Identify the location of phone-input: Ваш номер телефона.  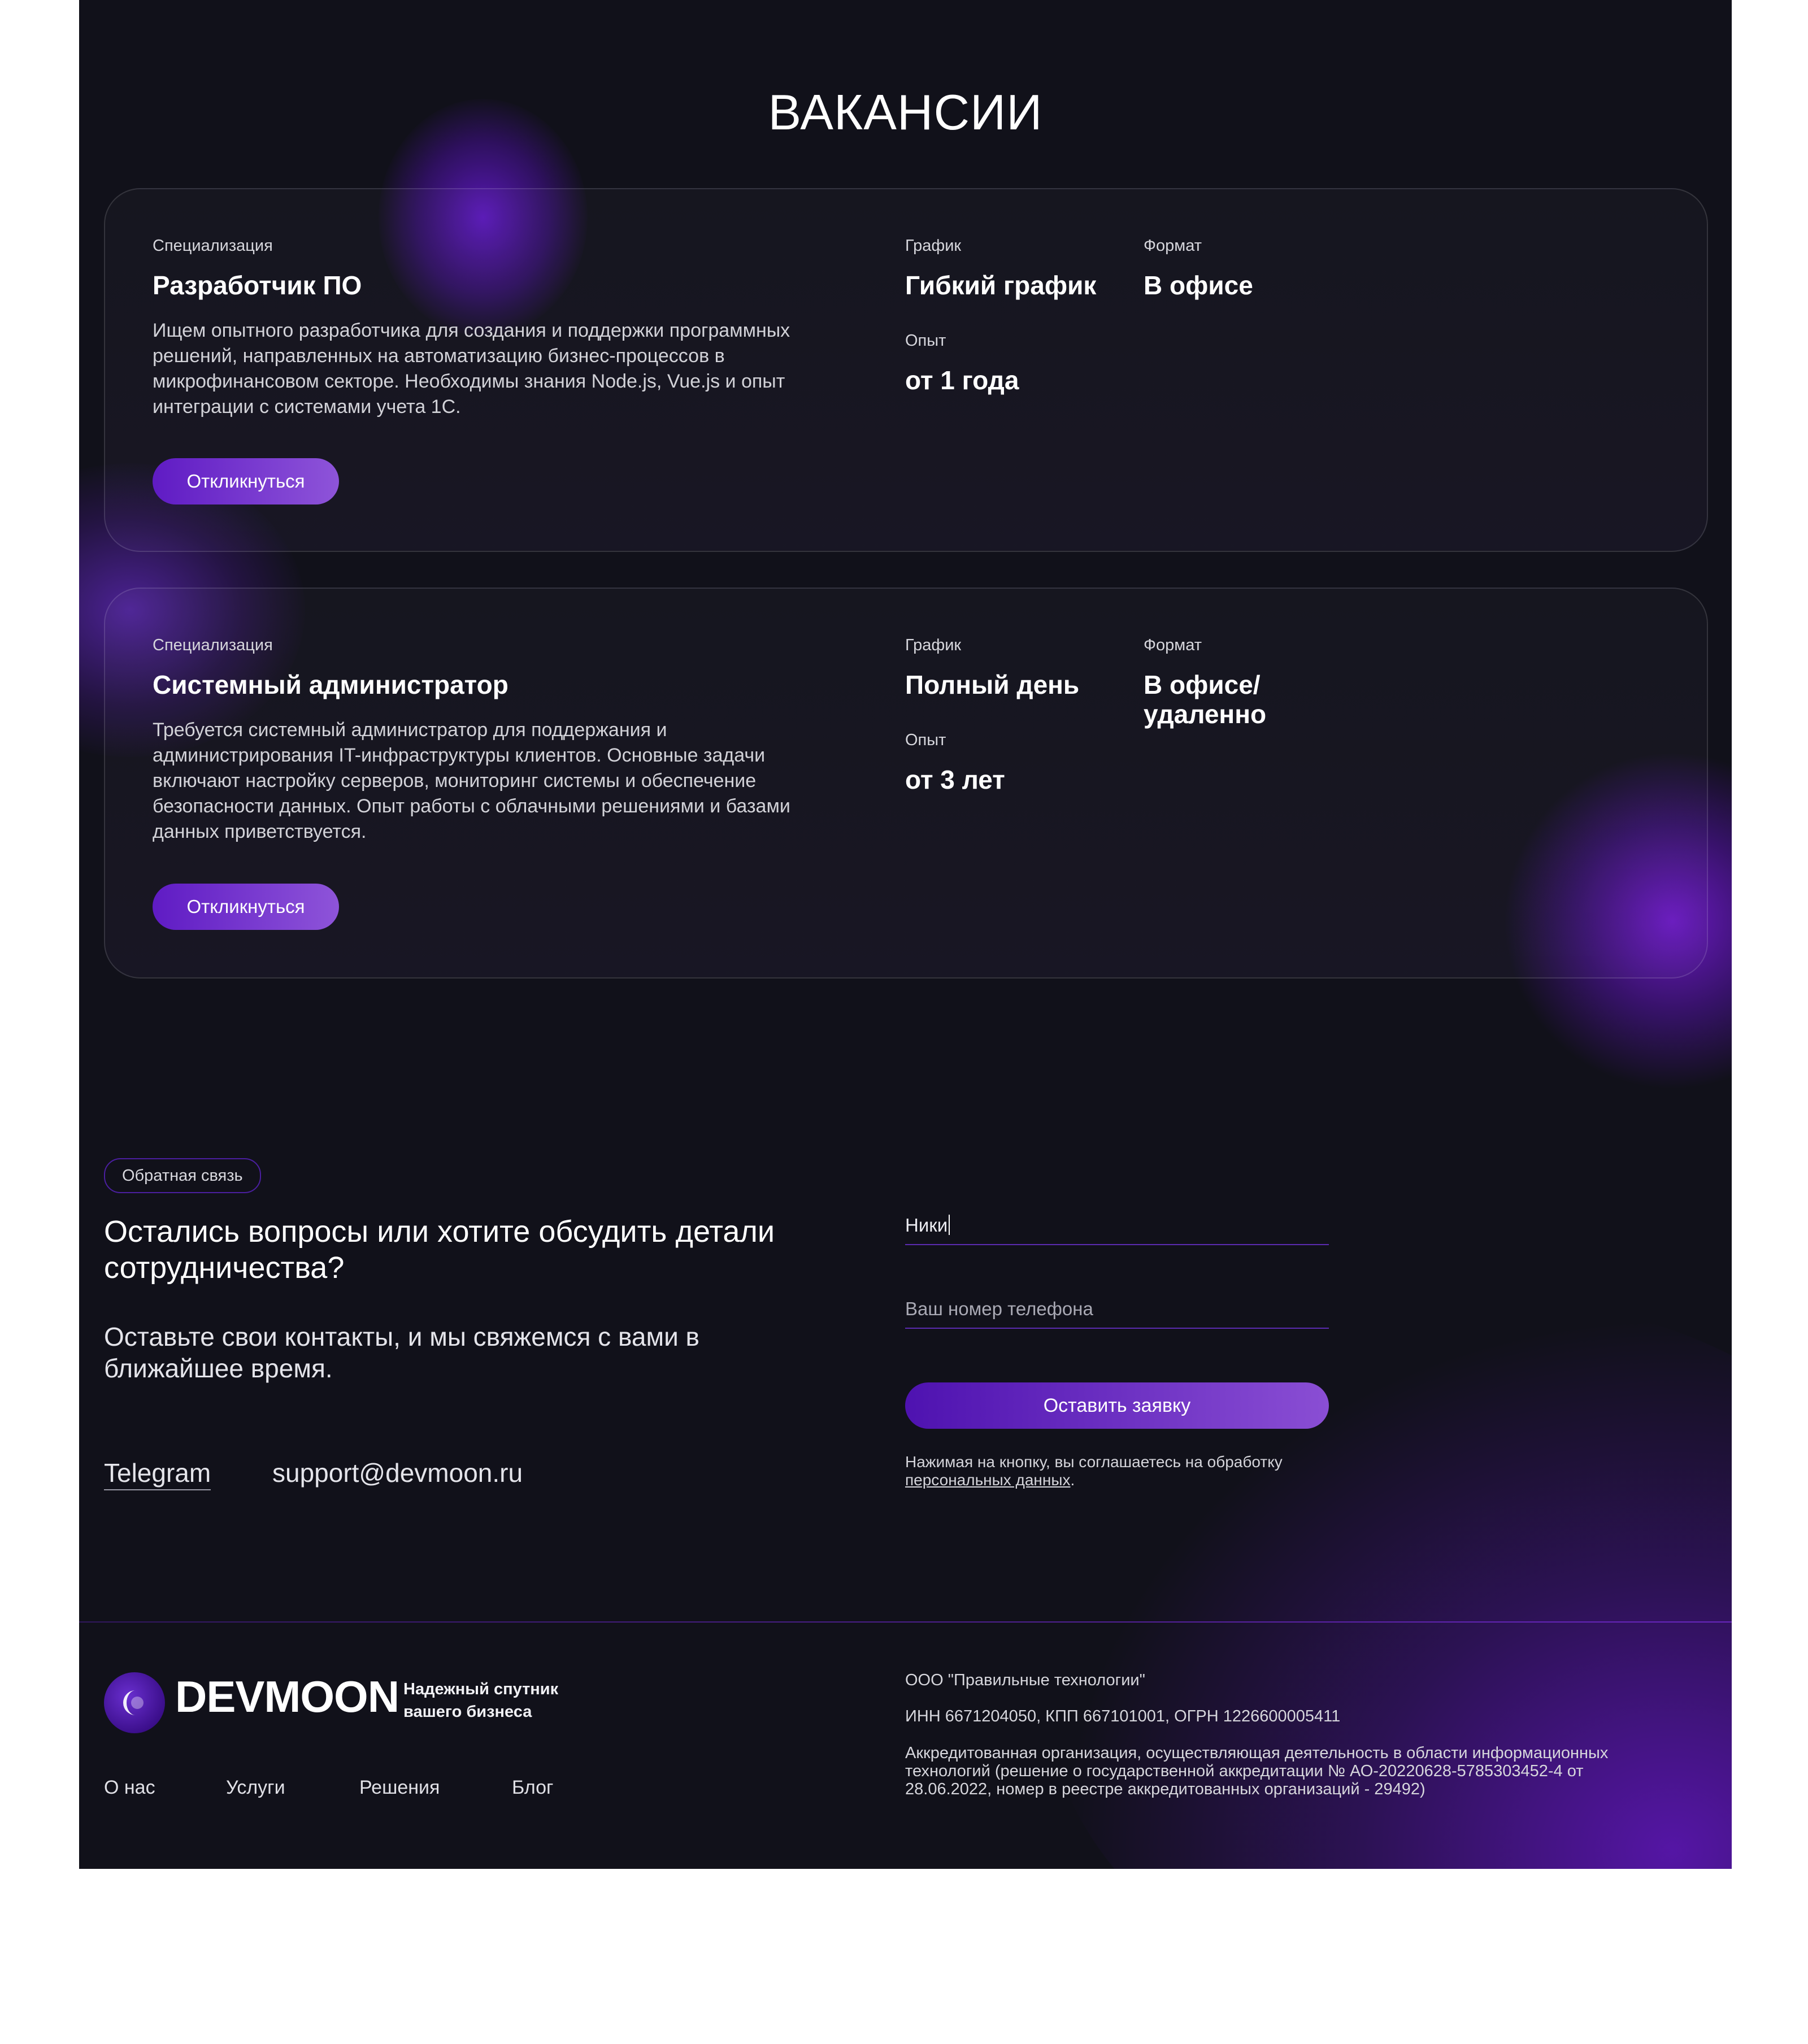
(1117, 1313).